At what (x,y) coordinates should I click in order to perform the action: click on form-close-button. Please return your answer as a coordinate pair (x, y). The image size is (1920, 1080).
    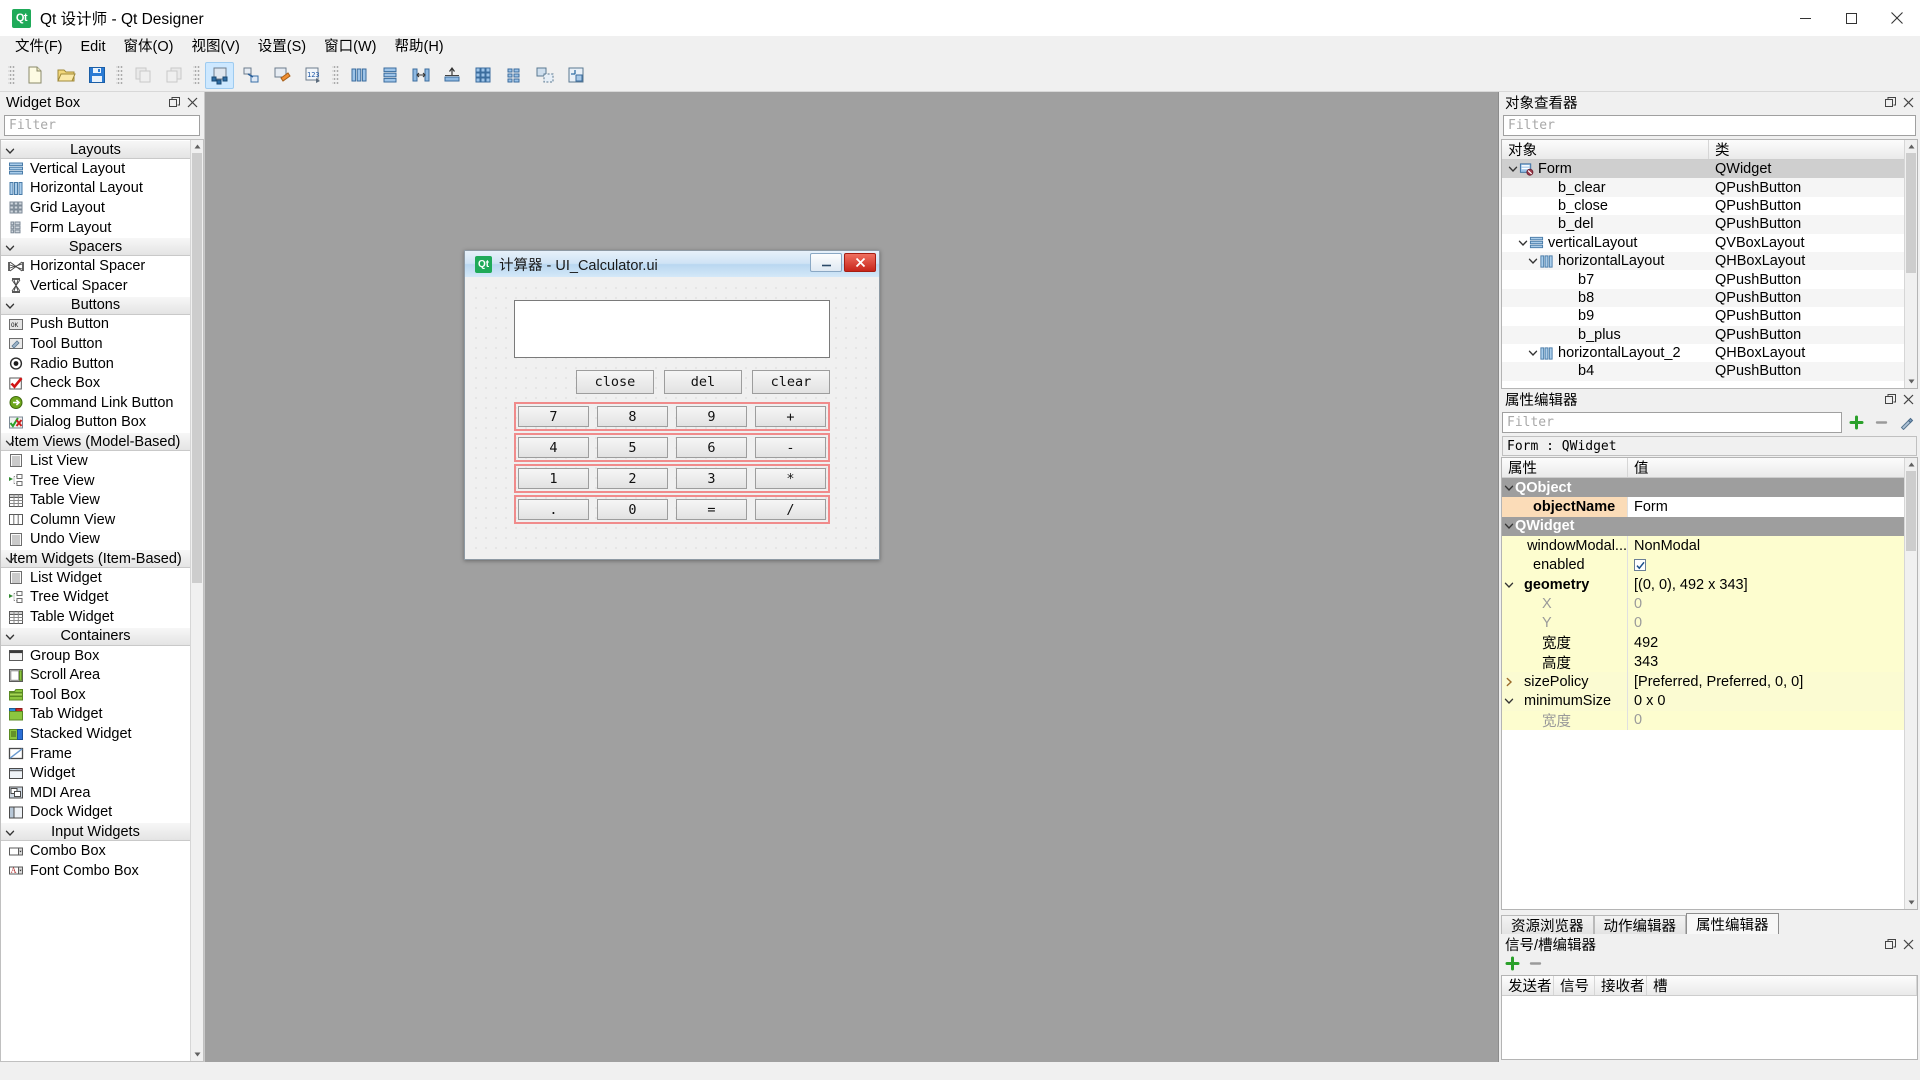
    Looking at the image, I should click on (860, 262).